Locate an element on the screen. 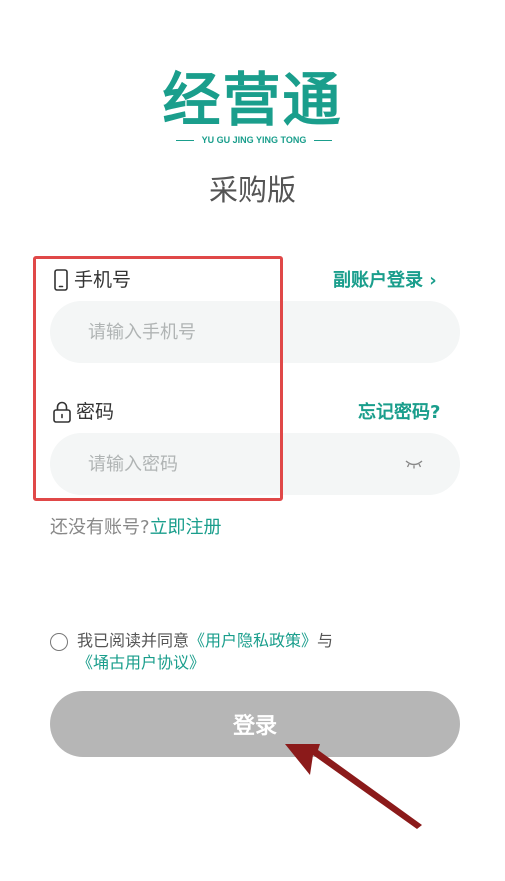 The height and width of the screenshot is (881, 505). register-prompt: 还没有账号? is located at coordinates (100, 527).